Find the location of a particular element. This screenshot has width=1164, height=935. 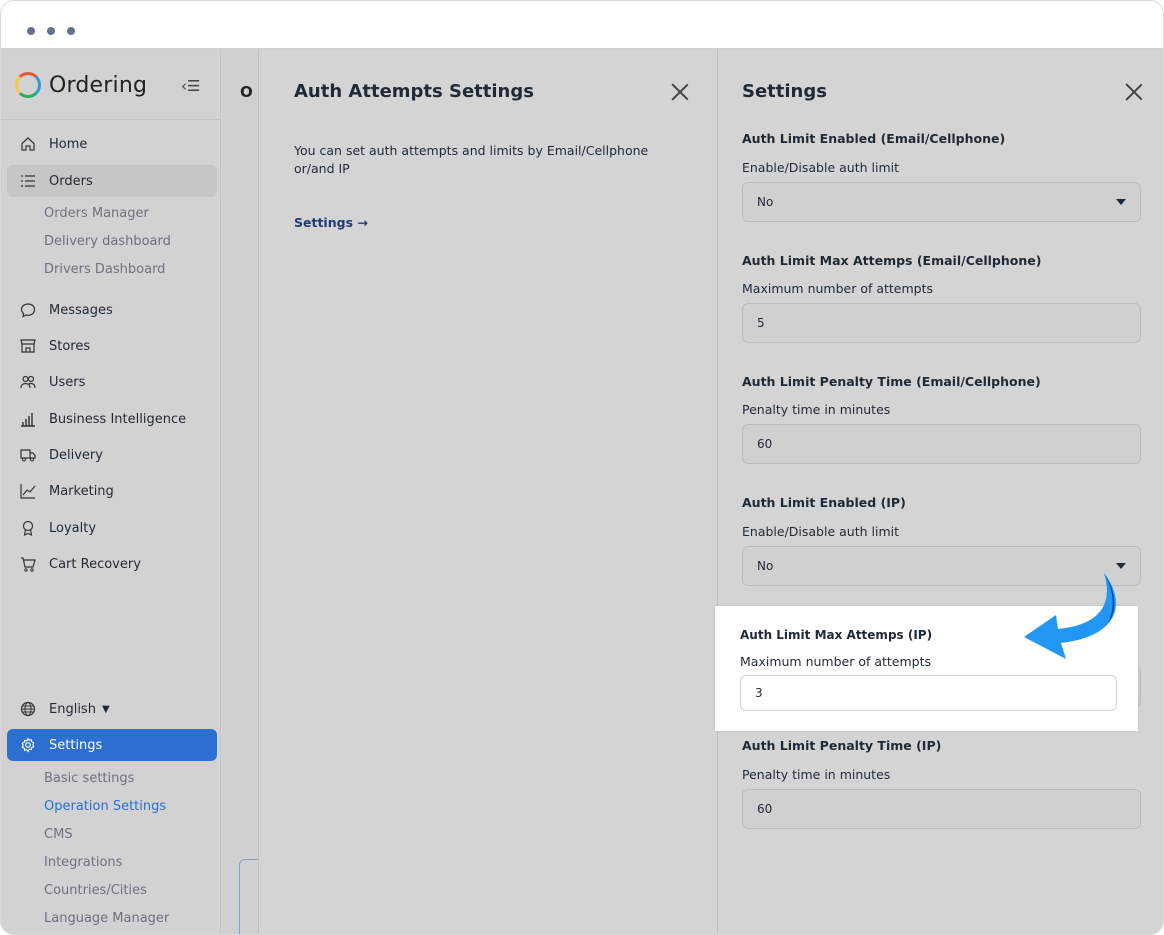

field-label: Auth Limit Enabled (IP) is located at coordinates (824, 502).